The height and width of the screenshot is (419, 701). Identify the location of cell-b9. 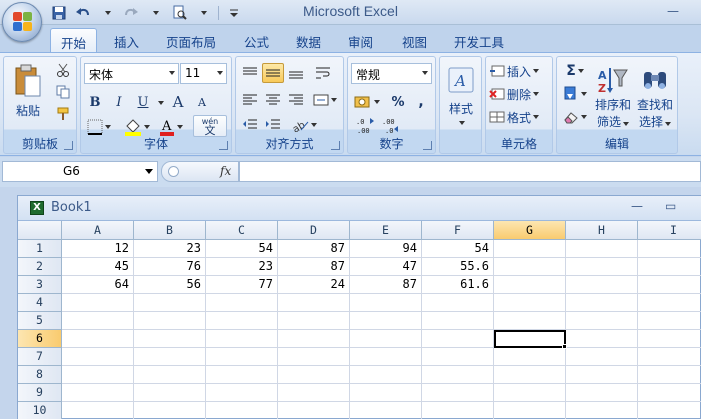
(170, 393).